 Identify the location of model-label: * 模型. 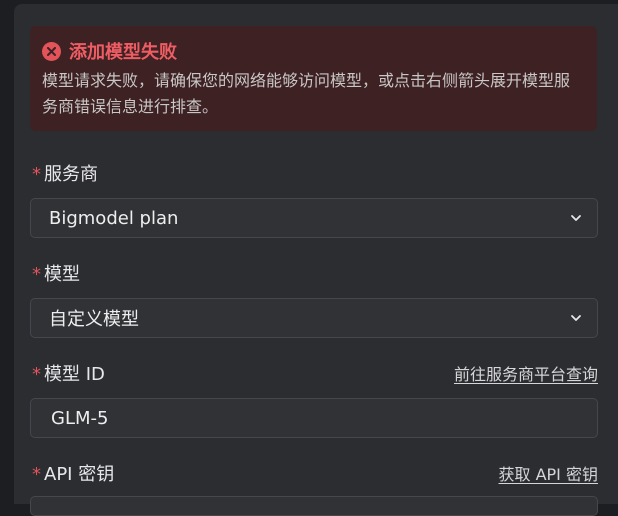
(56, 275).